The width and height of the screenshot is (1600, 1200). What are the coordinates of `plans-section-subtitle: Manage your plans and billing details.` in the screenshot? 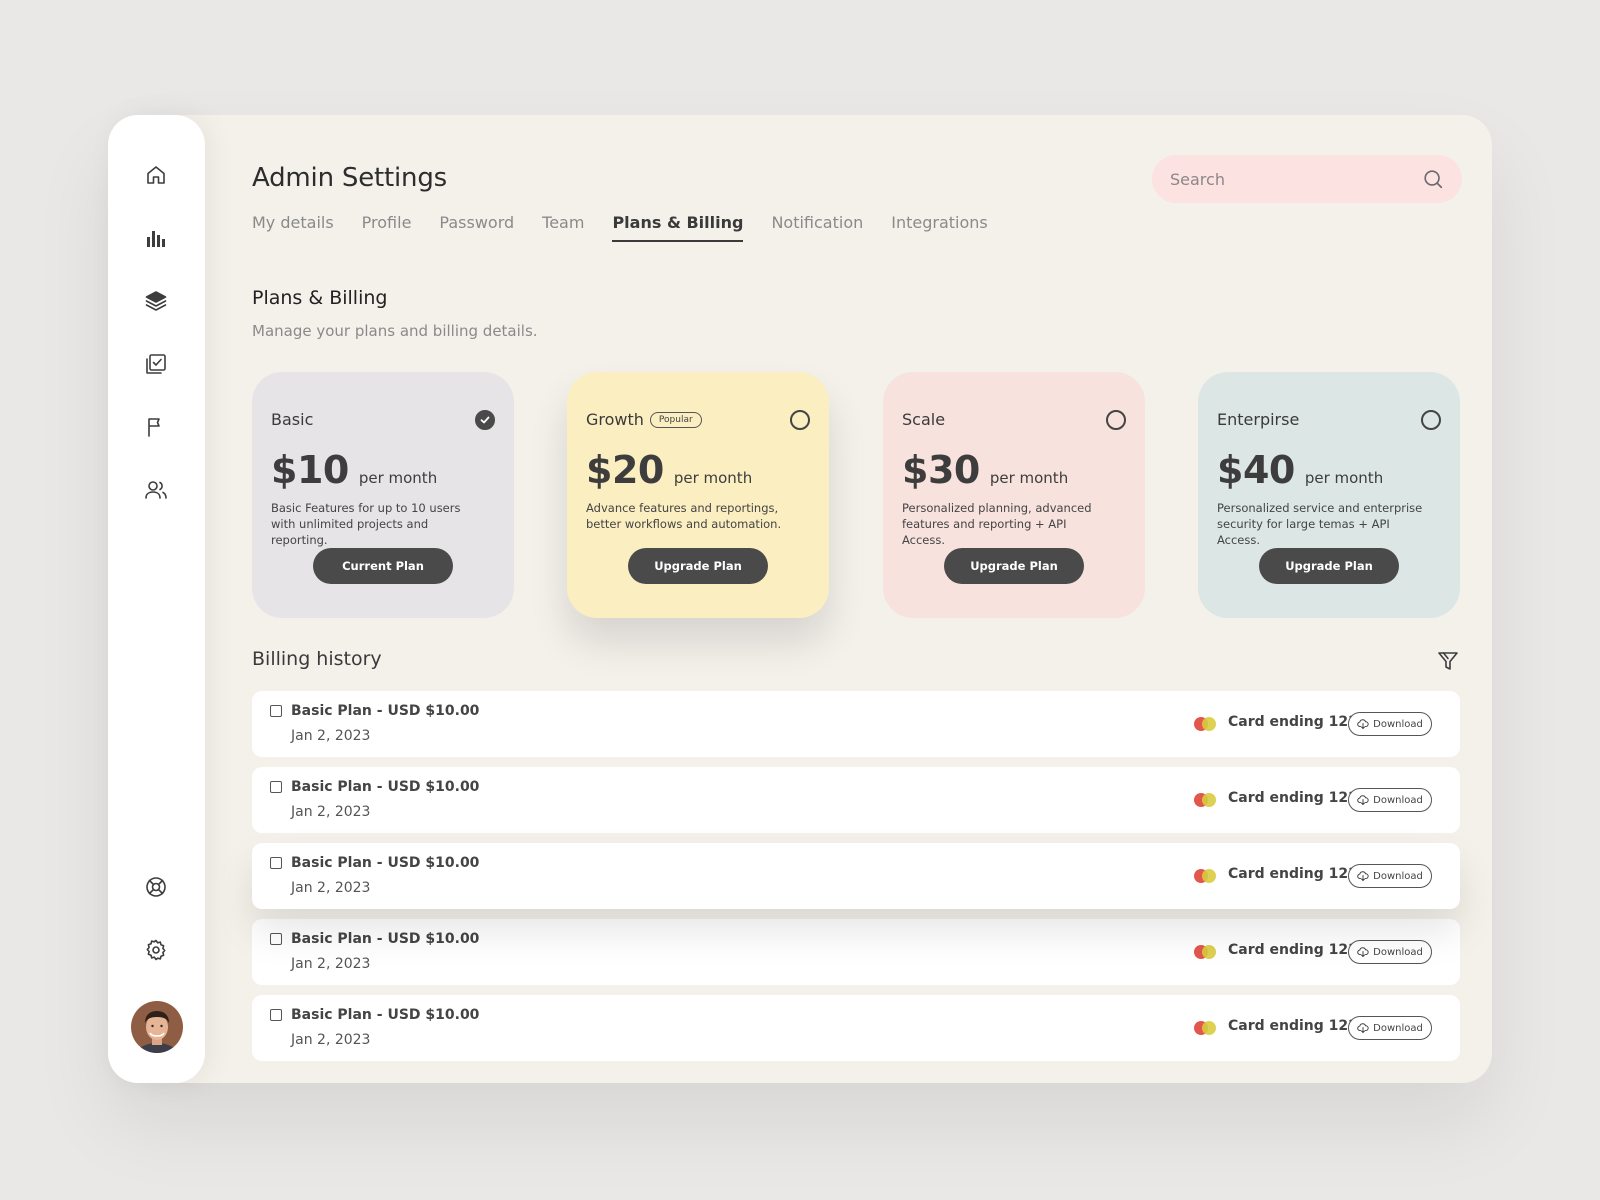 It's located at (395, 331).